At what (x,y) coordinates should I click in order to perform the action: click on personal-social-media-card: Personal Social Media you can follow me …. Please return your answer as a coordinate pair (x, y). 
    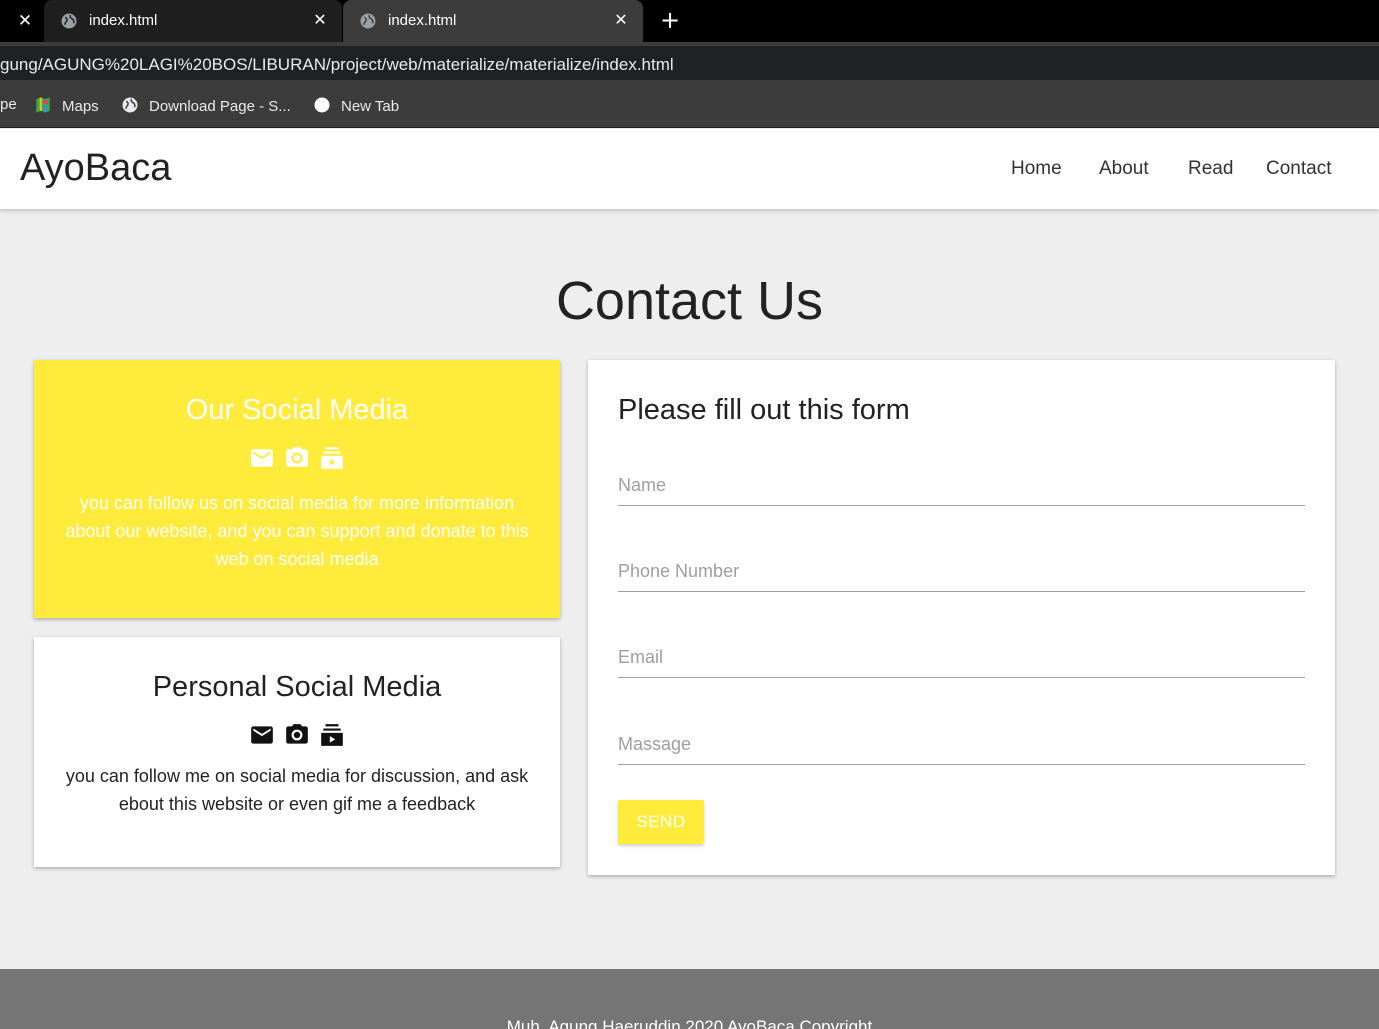
    Looking at the image, I should click on (297, 752).